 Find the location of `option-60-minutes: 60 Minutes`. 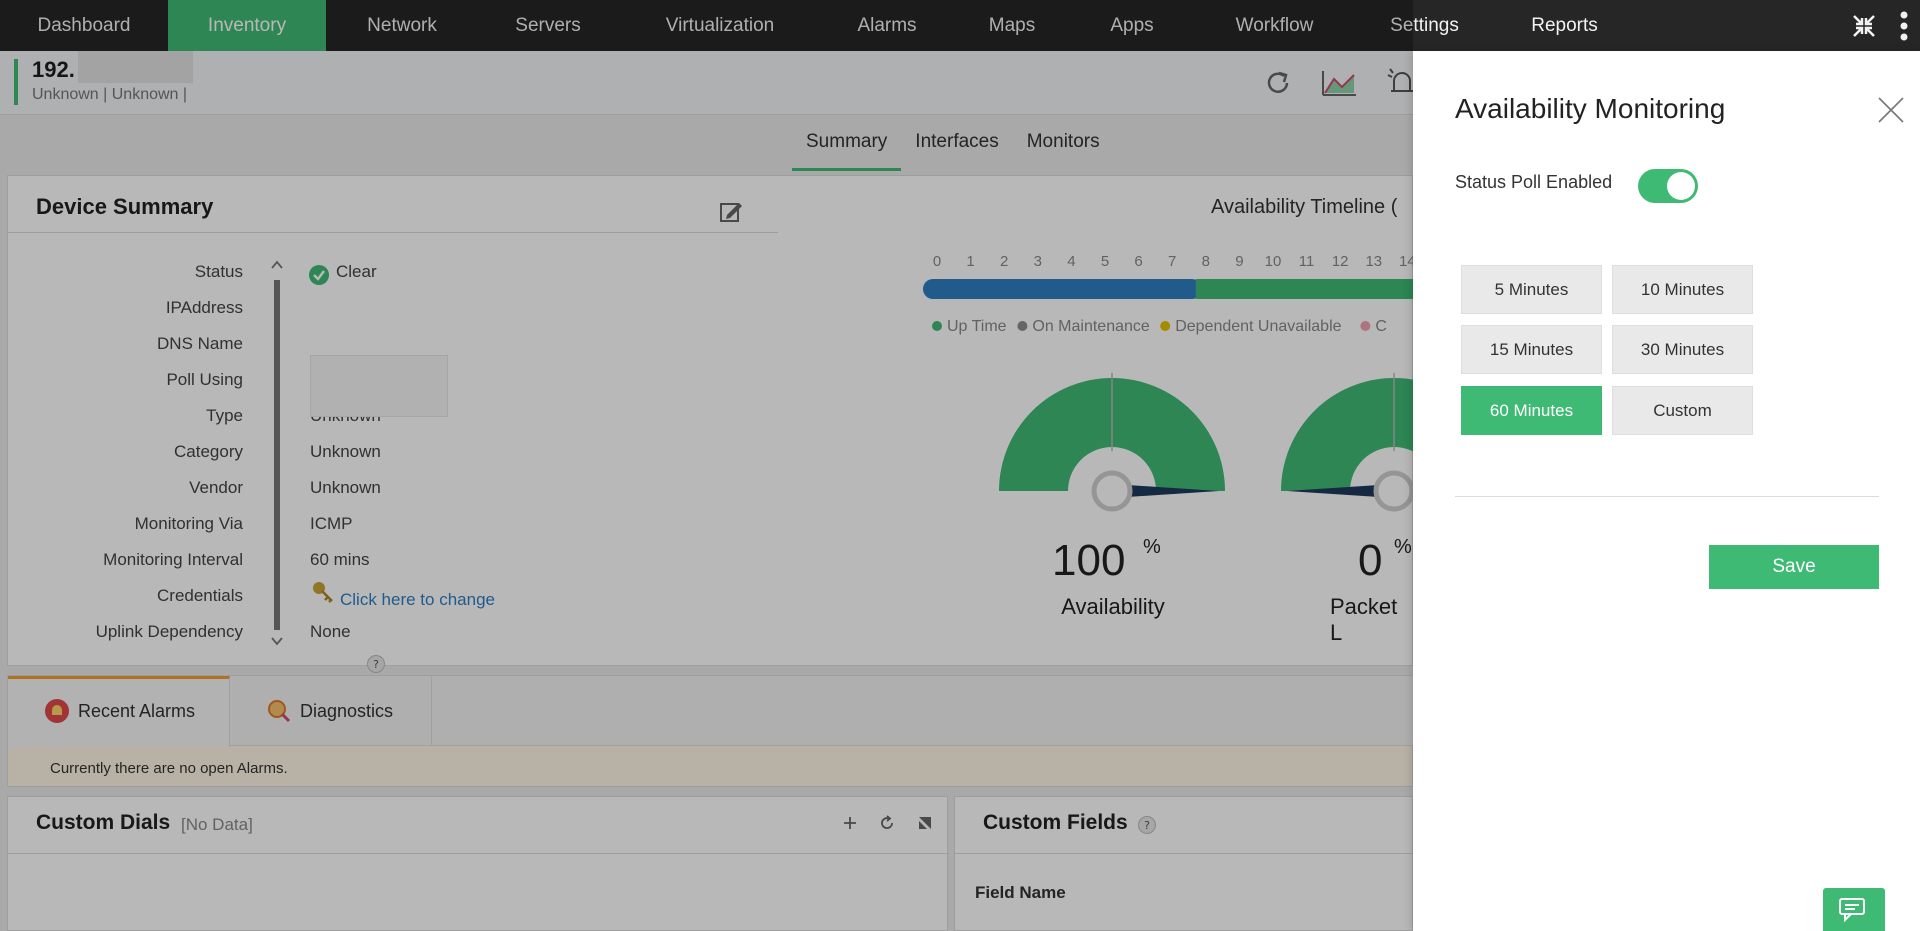

option-60-minutes: 60 Minutes is located at coordinates (1531, 410).